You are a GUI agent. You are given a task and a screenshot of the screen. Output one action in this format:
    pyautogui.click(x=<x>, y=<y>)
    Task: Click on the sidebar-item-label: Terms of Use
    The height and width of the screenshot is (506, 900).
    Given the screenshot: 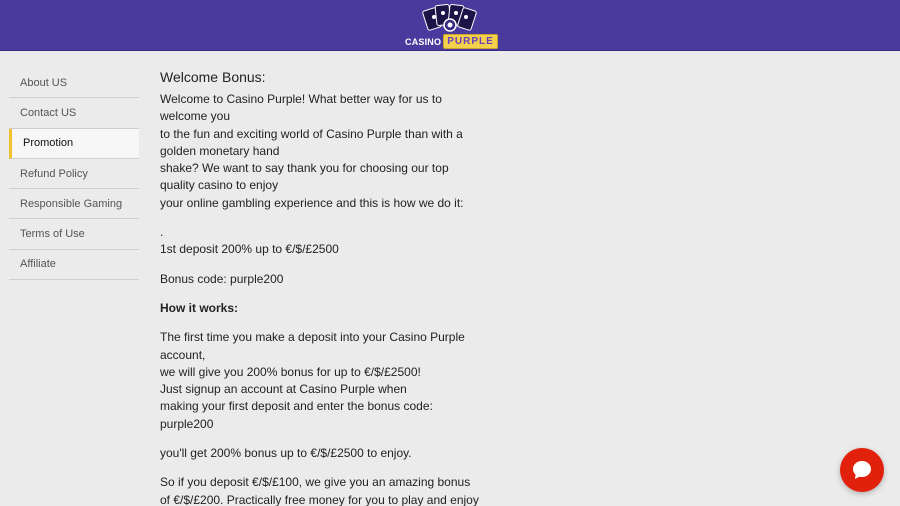 What is the action you would take?
    pyautogui.click(x=52, y=234)
    